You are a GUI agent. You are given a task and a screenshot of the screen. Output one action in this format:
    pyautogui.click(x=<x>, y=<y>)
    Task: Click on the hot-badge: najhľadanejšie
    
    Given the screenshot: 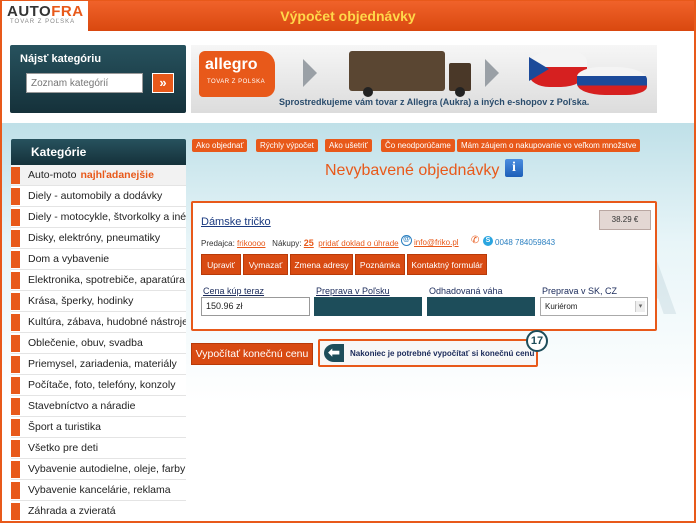 What is the action you would take?
    pyautogui.click(x=117, y=175)
    